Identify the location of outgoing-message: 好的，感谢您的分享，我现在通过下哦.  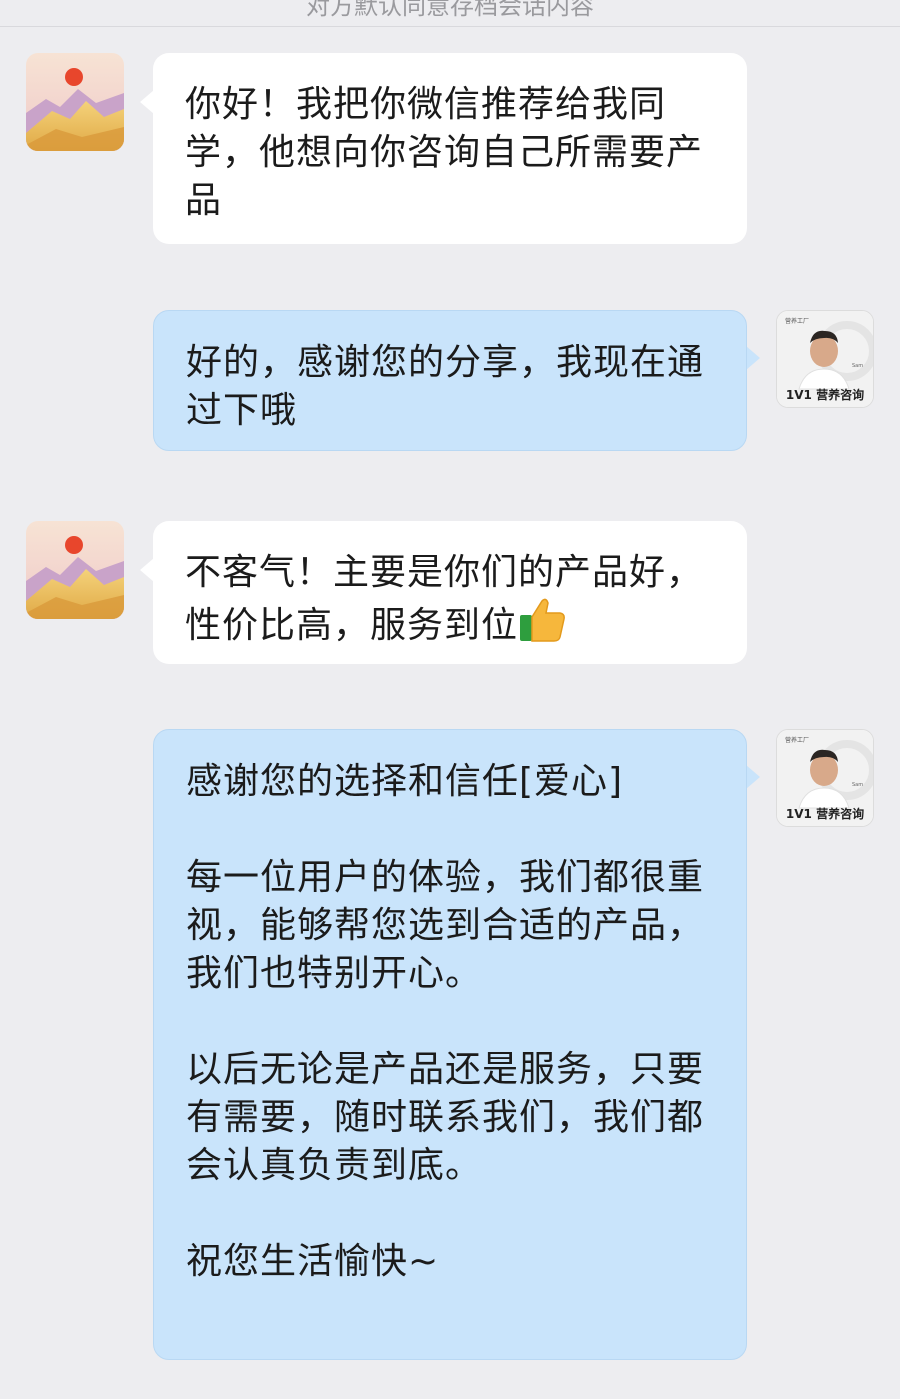
(450, 380).